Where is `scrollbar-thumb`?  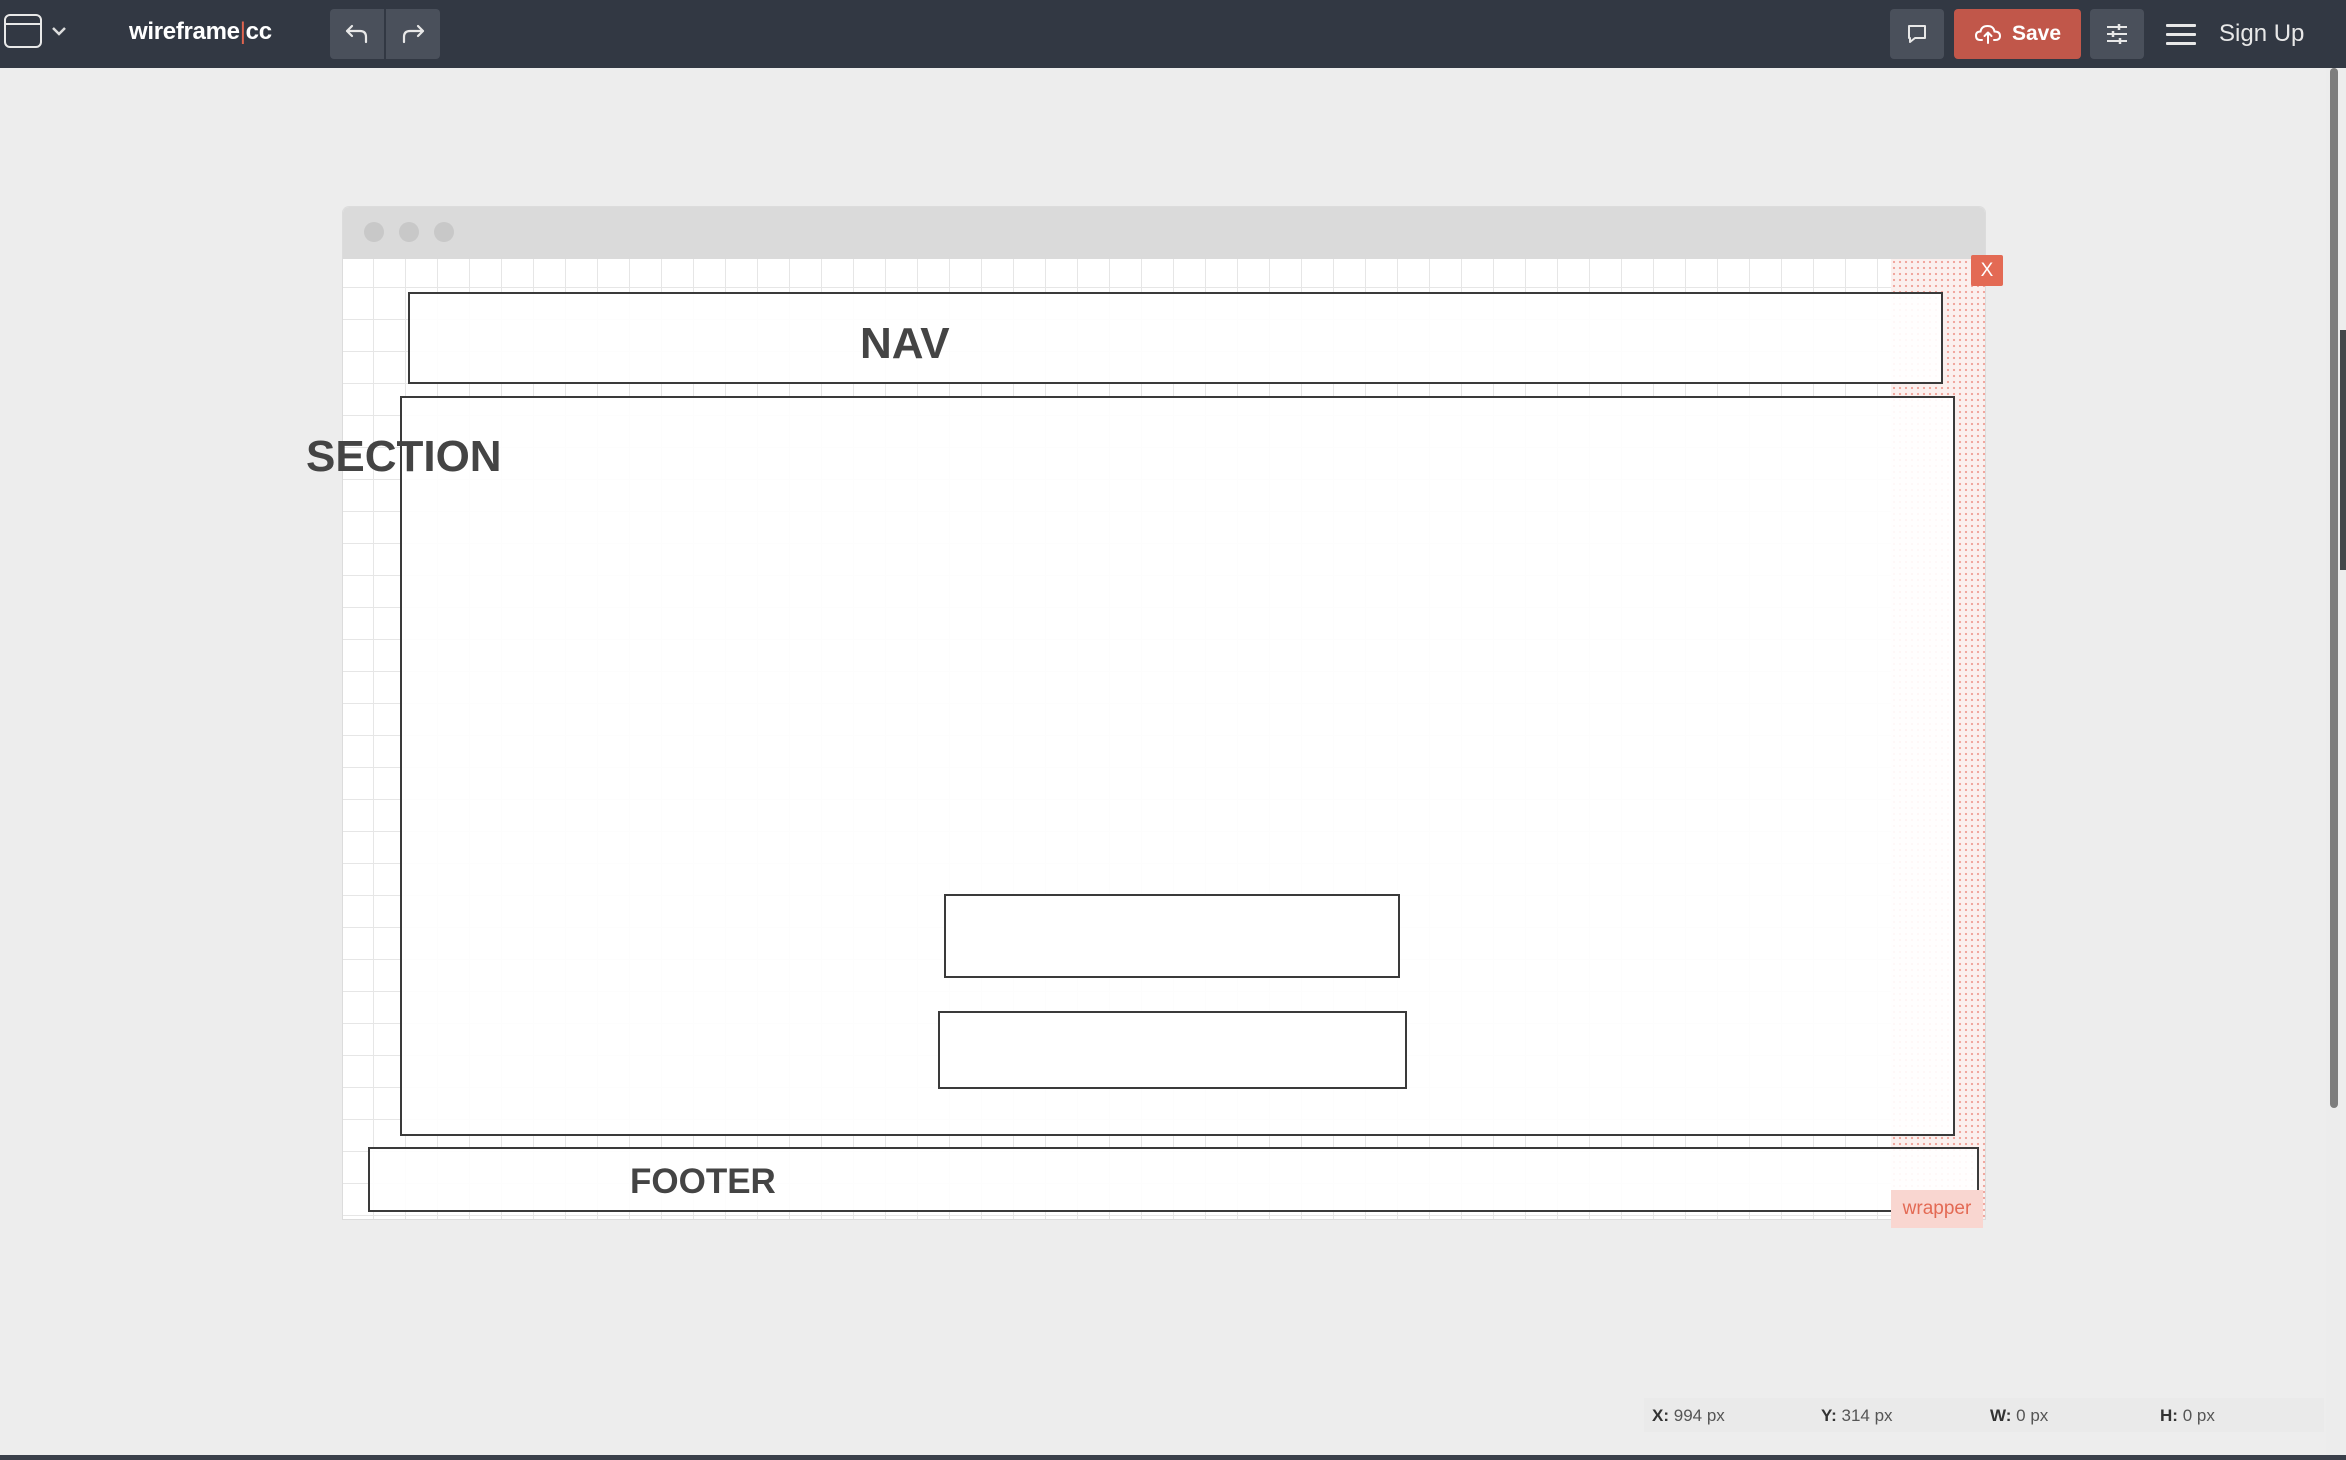
scrollbar-thumb is located at coordinates (2334, 588).